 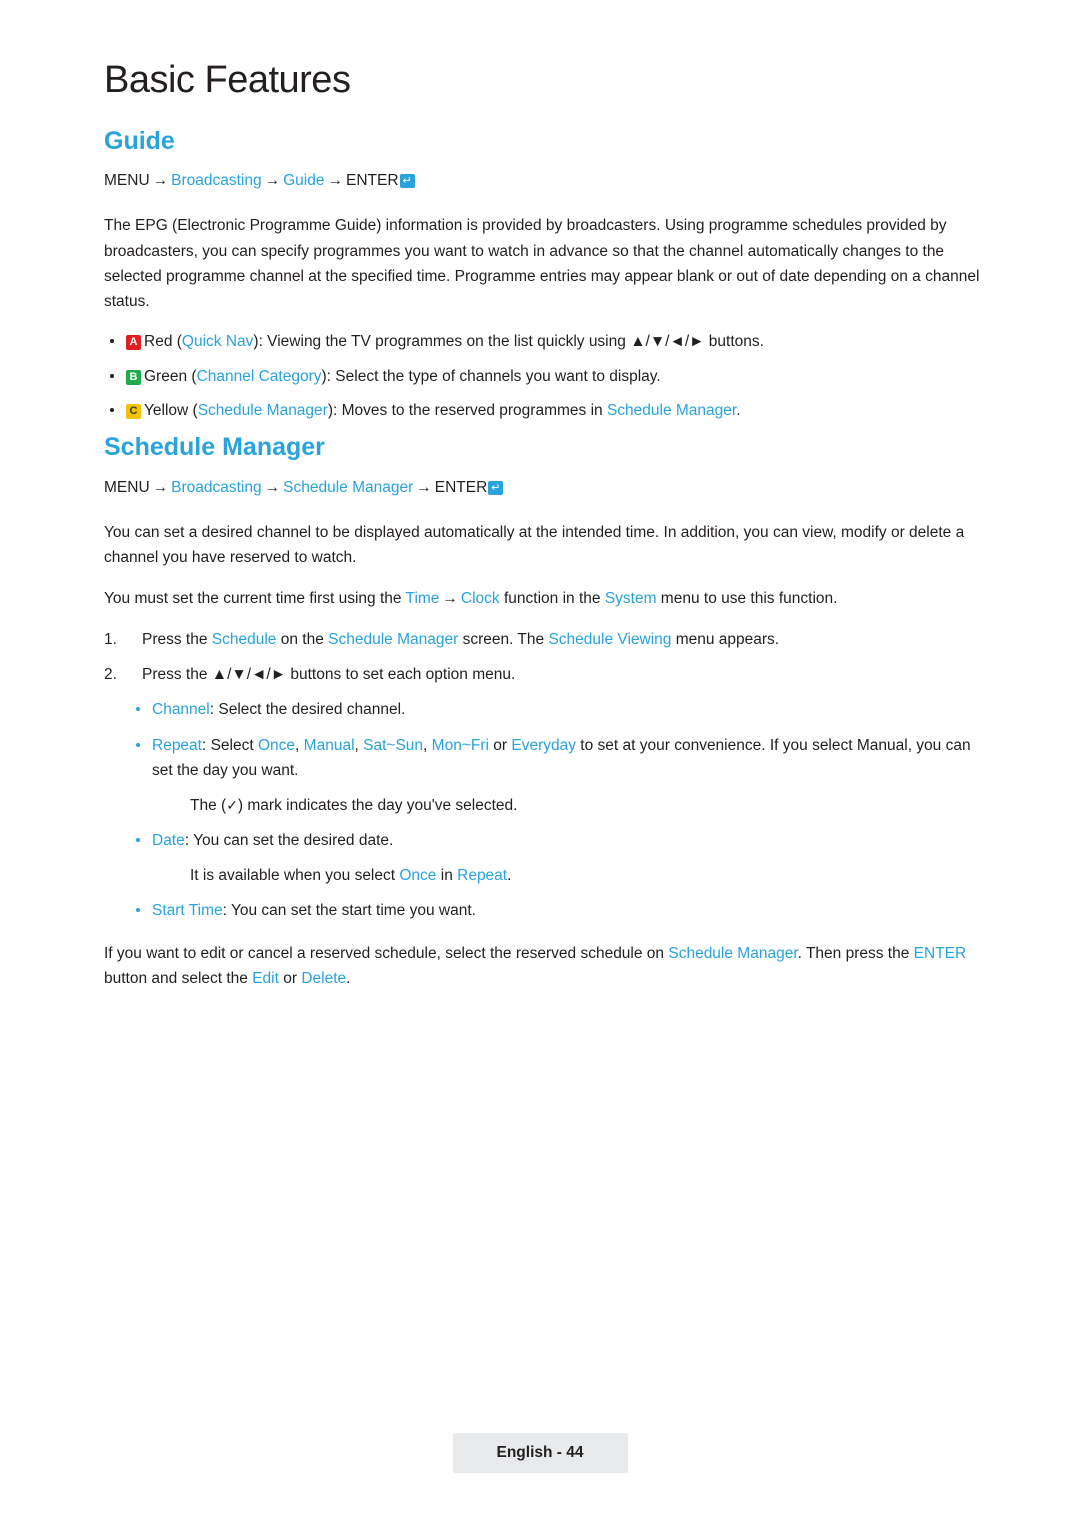 What do you see at coordinates (509, 875) in the screenshot?
I see `note-text: .` at bounding box center [509, 875].